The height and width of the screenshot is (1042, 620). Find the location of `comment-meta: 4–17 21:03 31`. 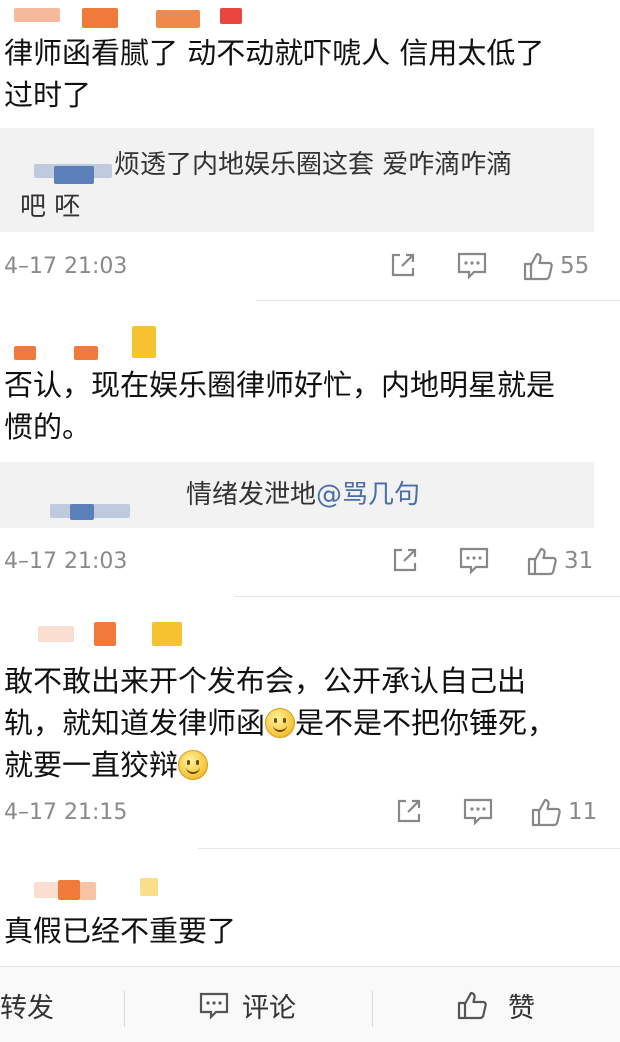

comment-meta: 4–17 21:03 31 is located at coordinates (310, 563).